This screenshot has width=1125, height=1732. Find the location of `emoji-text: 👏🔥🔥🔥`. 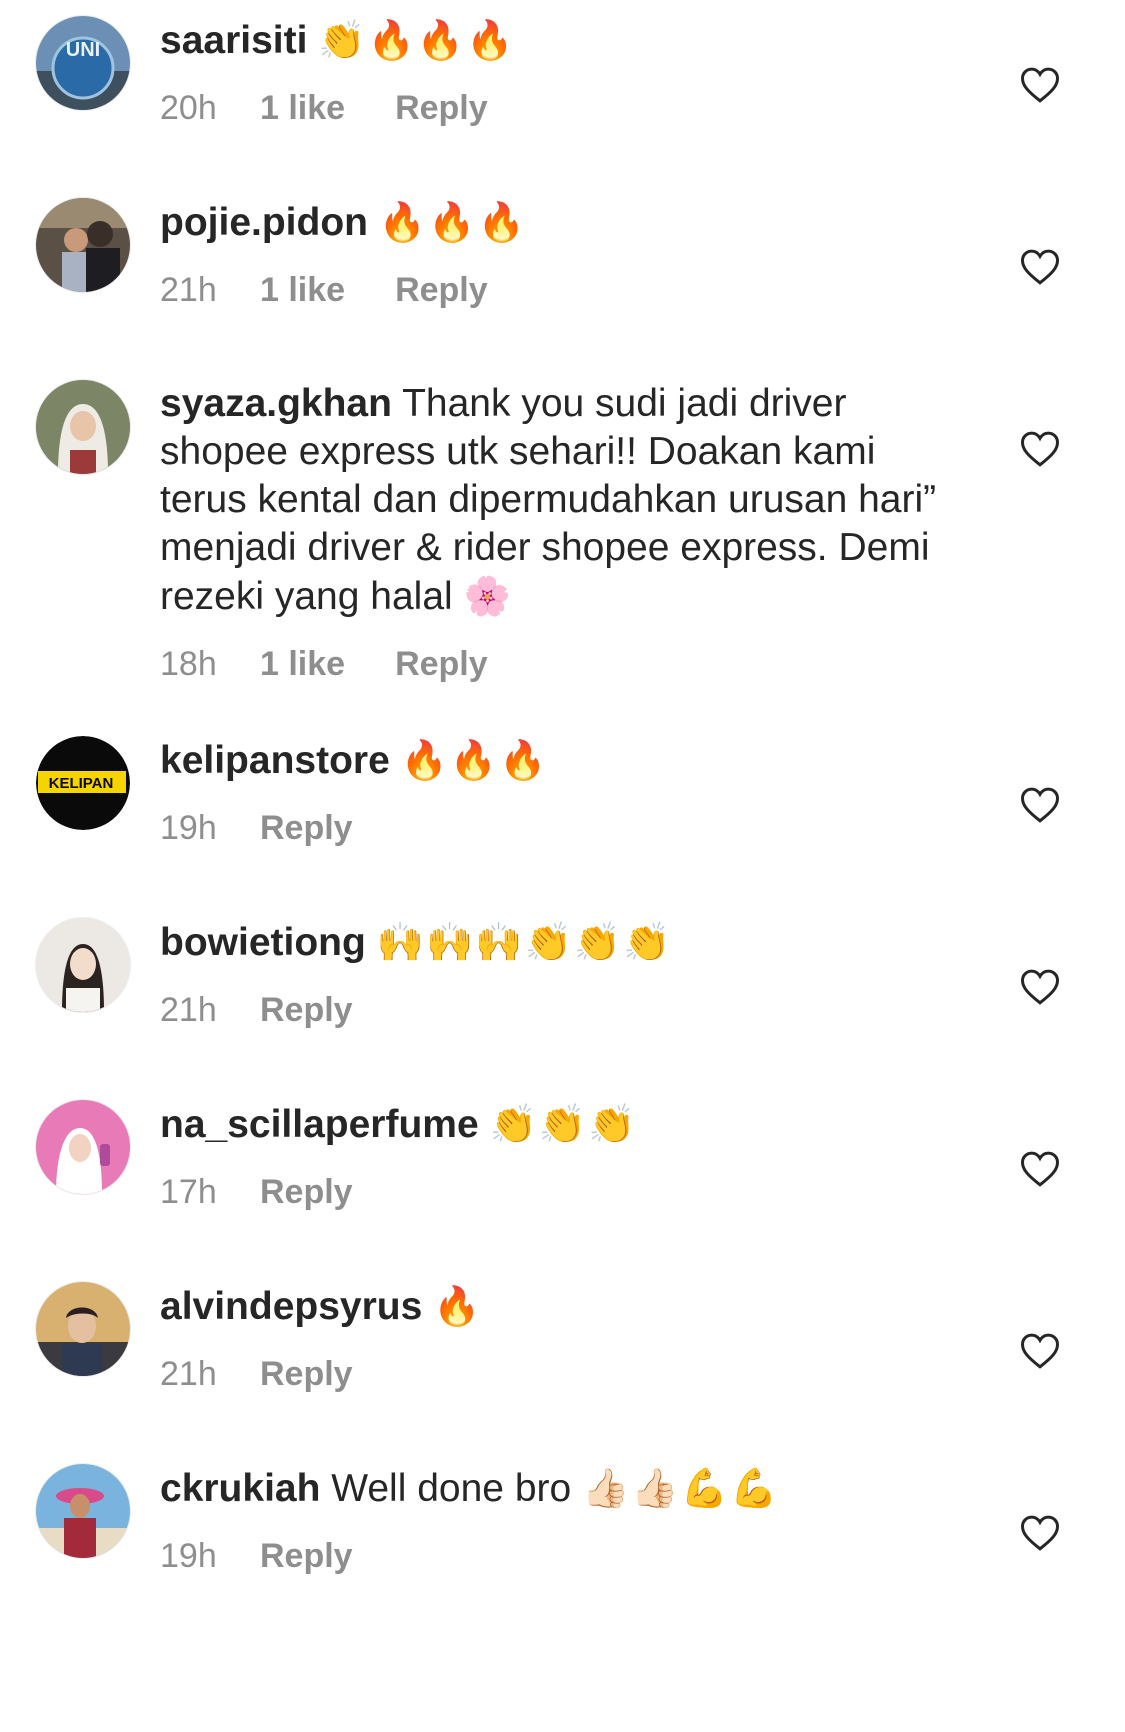

emoji-text: 👏🔥🔥🔥 is located at coordinates (417, 40).